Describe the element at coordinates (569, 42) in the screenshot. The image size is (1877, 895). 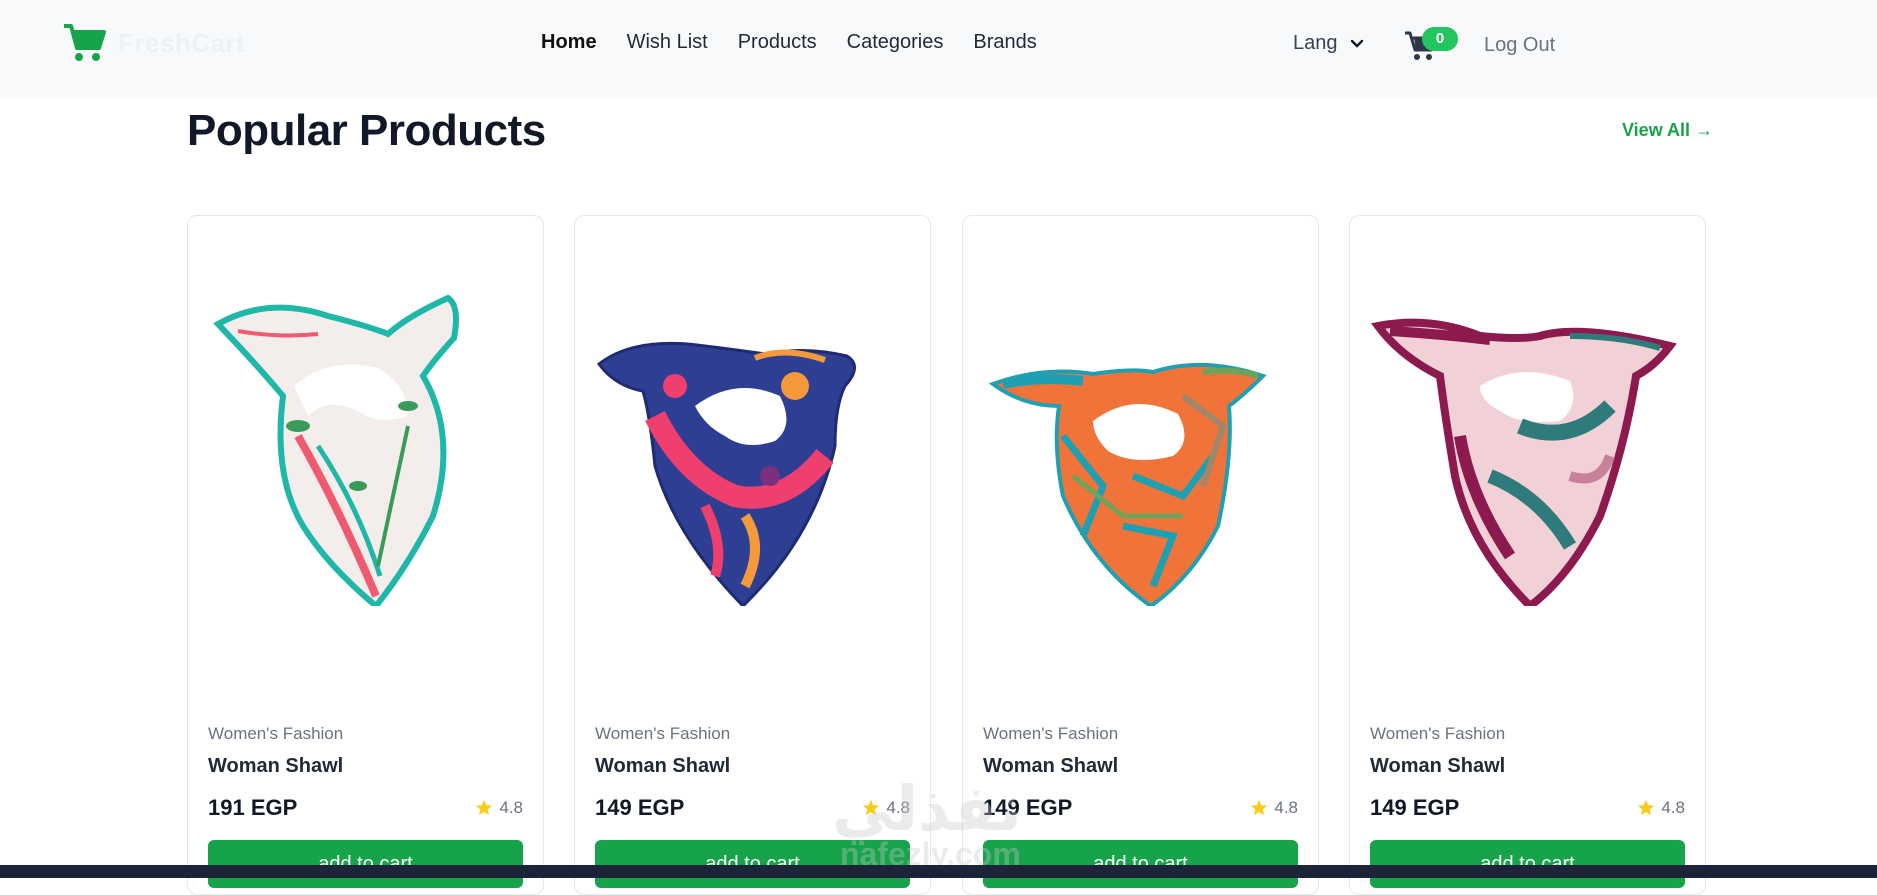
I see `nav-home: Home` at that location.